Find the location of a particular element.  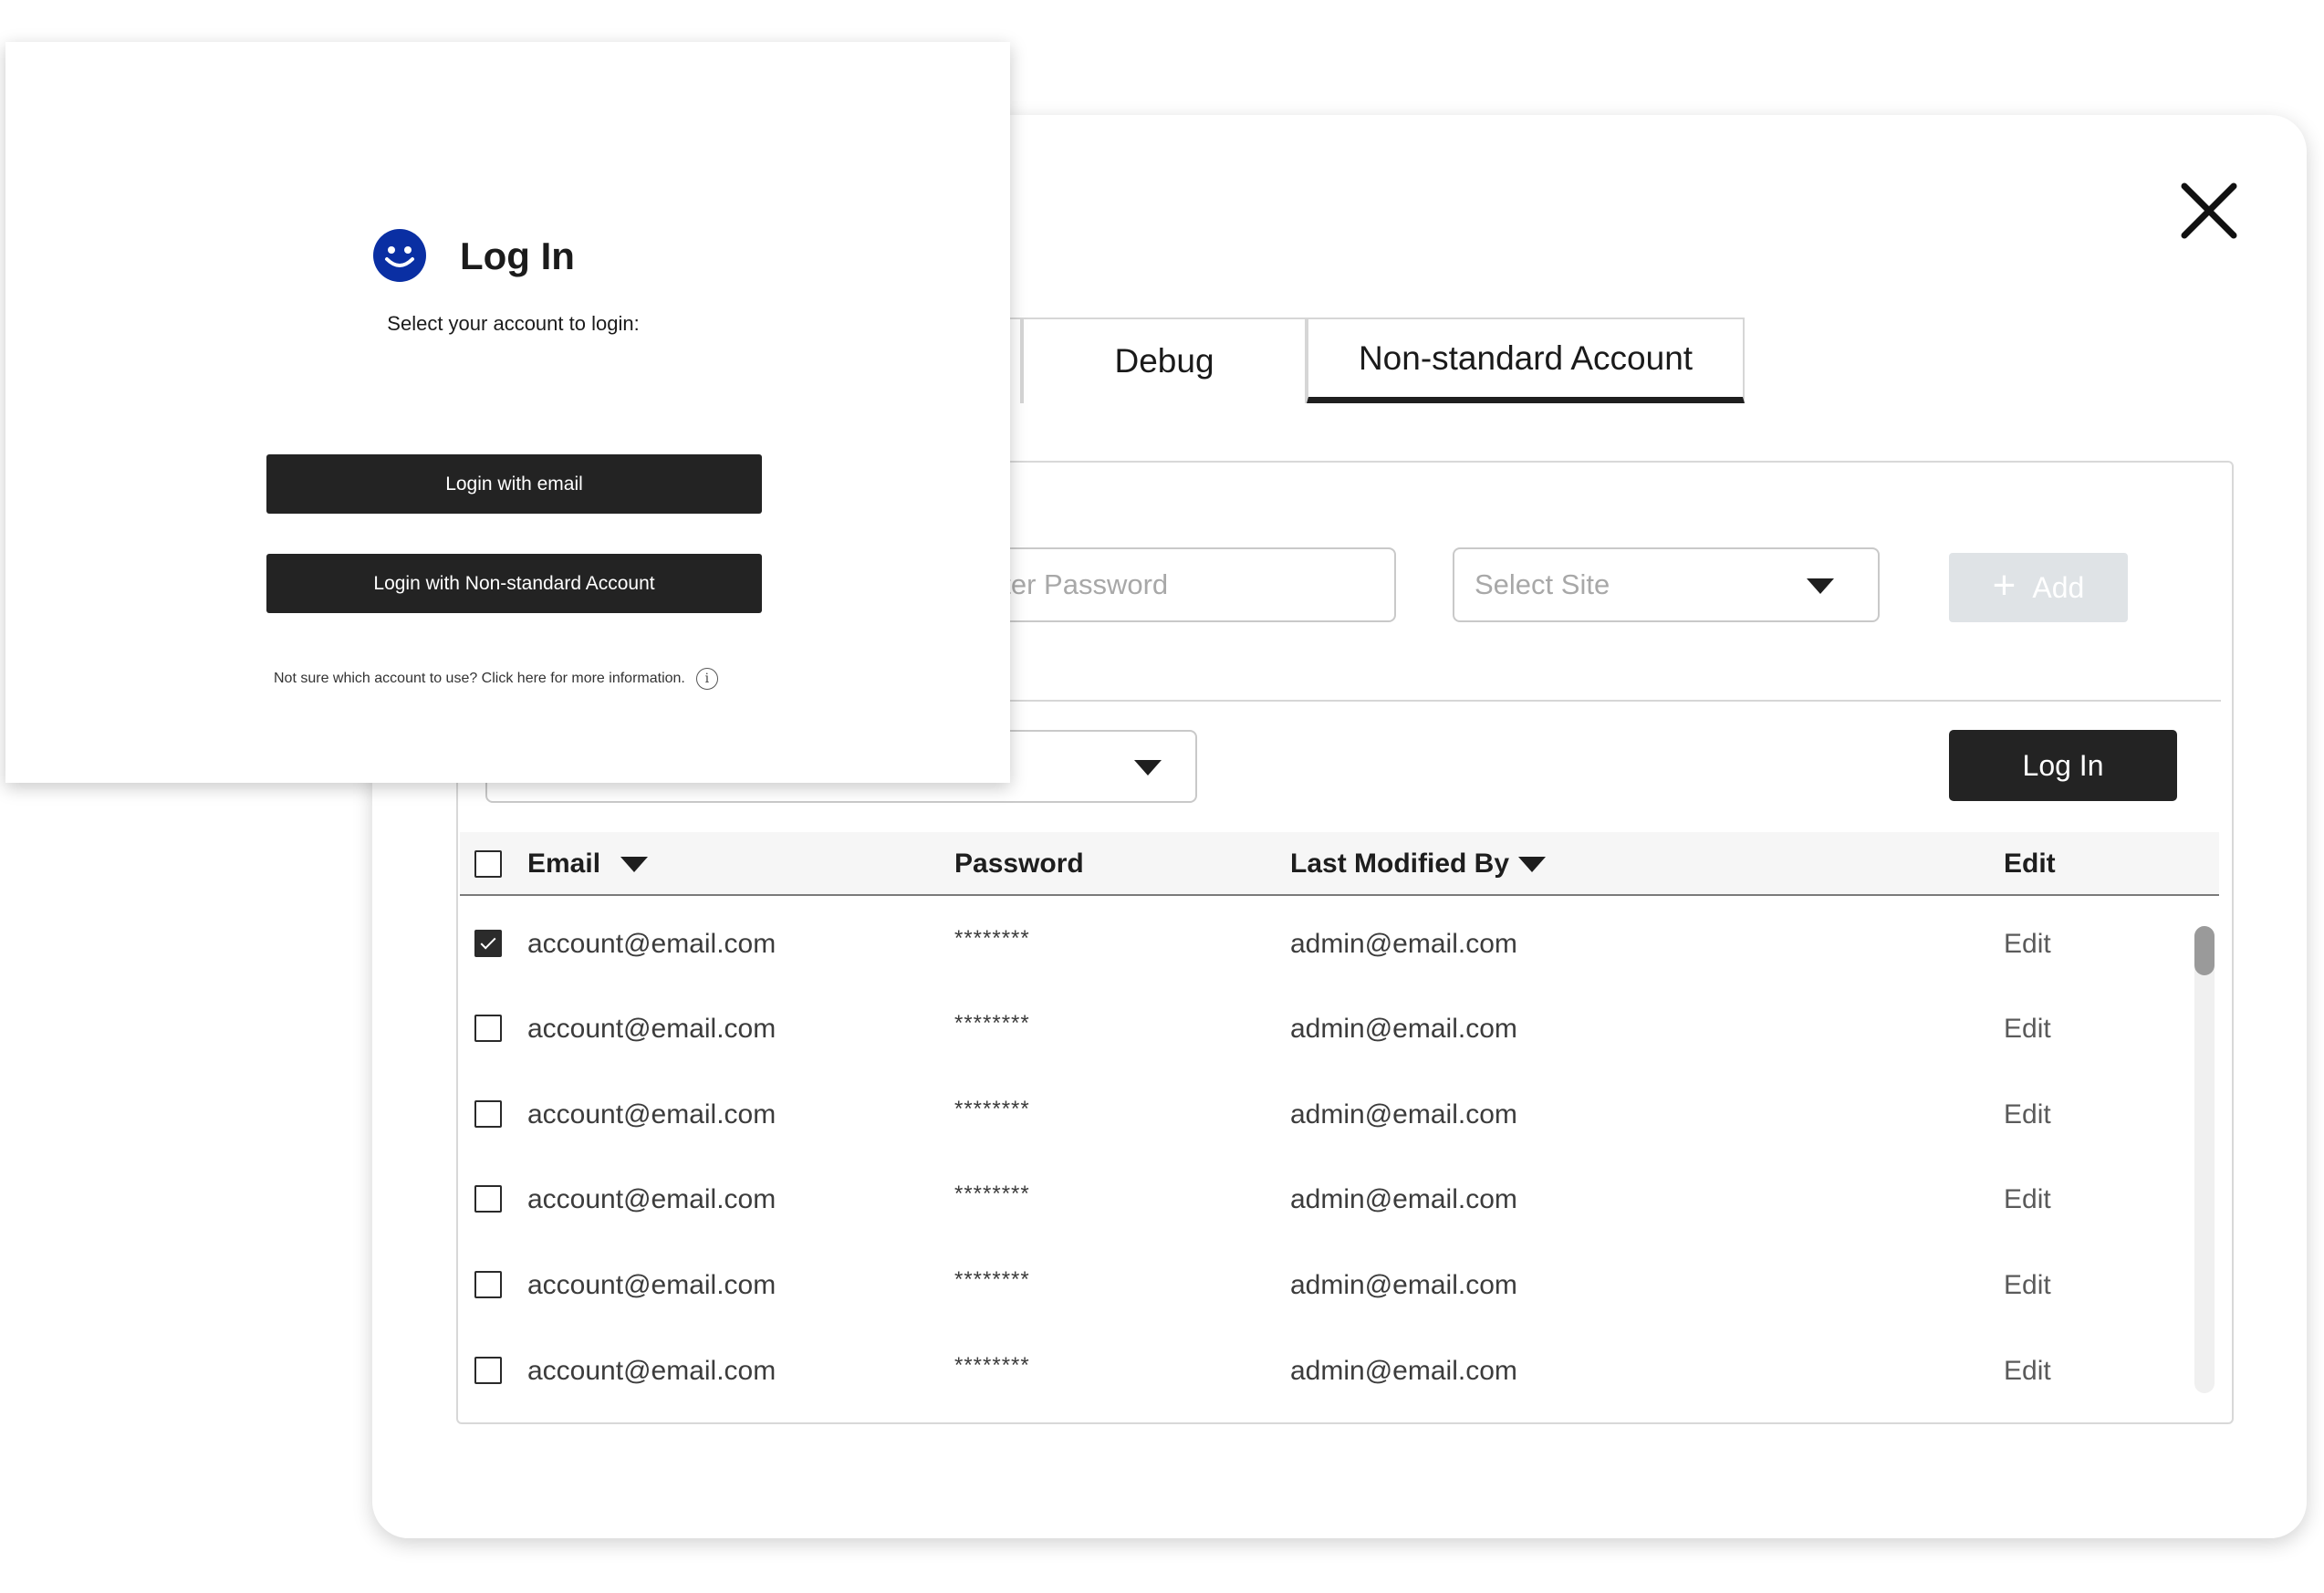

section-divider is located at coordinates (1603, 701).